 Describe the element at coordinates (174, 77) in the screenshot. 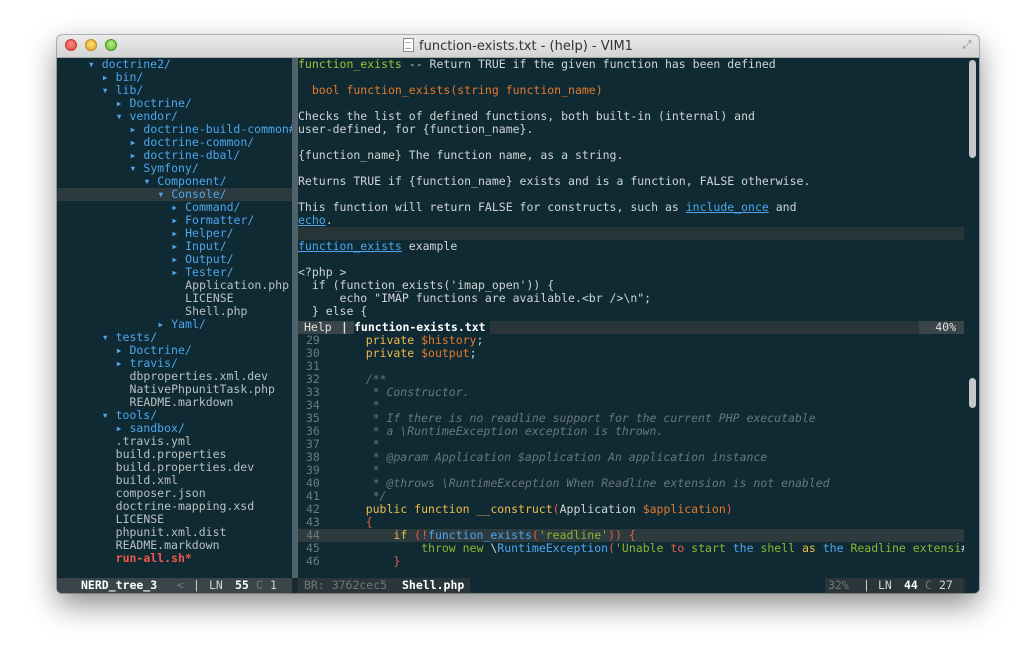

I see `tree-dir-item: ▸ bin/` at that location.